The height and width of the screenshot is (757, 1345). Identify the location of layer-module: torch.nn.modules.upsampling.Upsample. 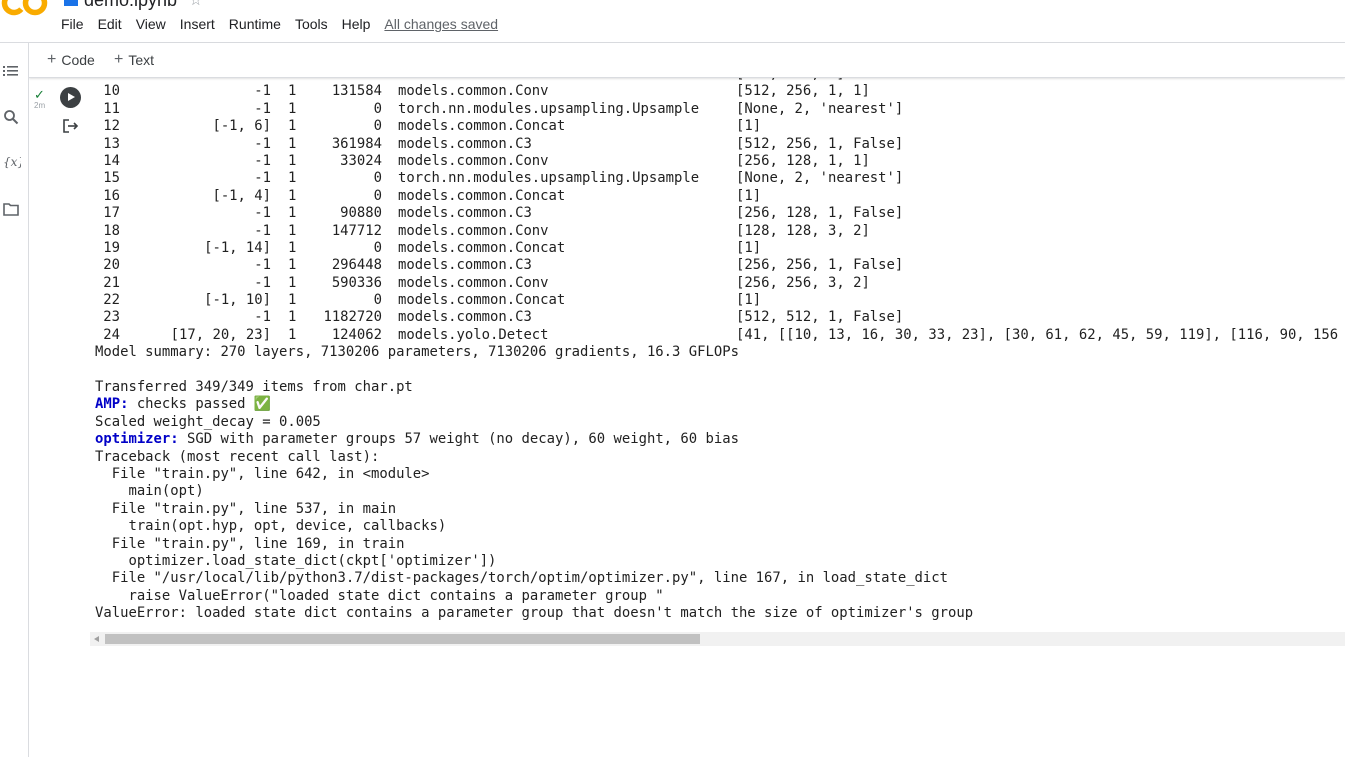
(549, 108).